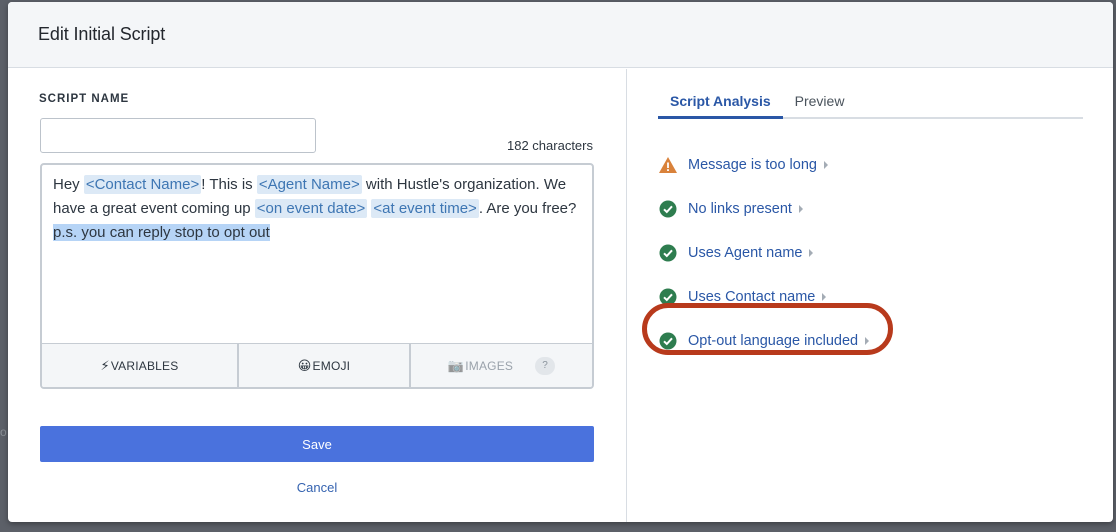  I want to click on selected-text: p.s. you can reply stop to opt out, so click(161, 232).